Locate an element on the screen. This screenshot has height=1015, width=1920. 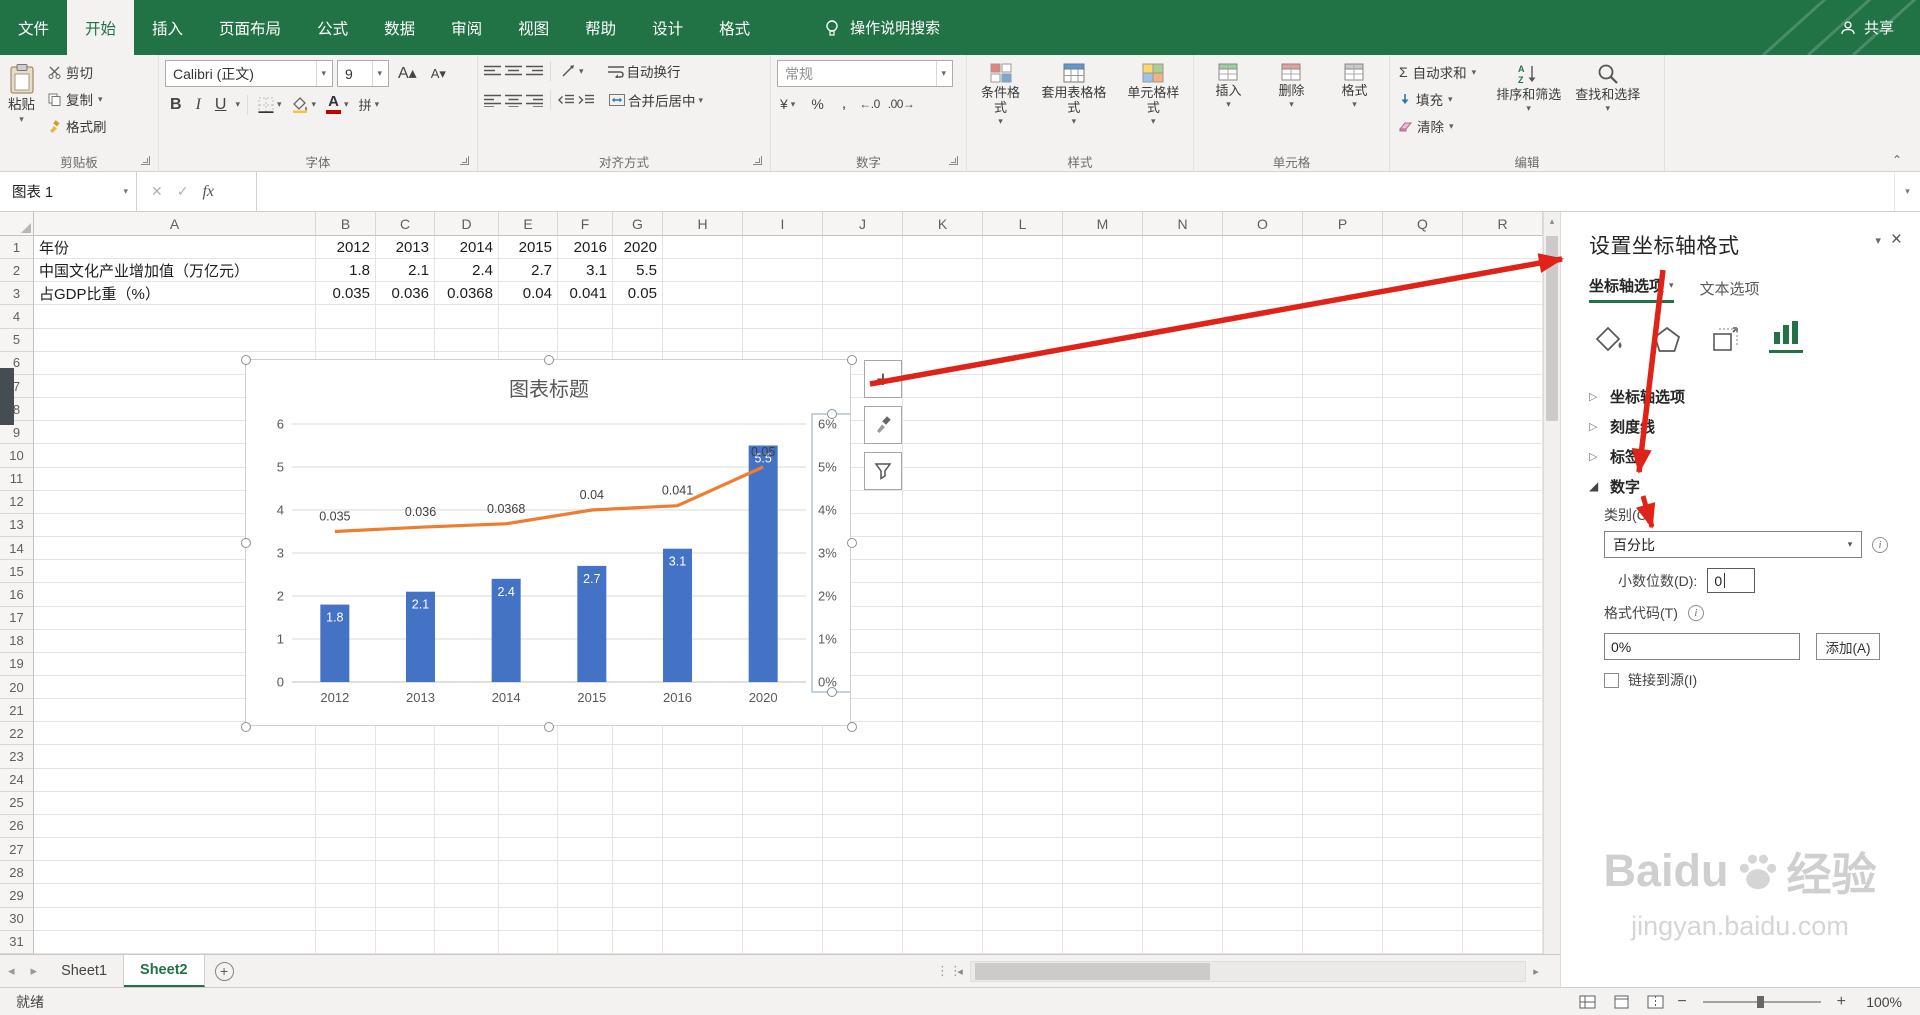
paste-button: 粘贴 ▾ is located at coordinates (21, 93).